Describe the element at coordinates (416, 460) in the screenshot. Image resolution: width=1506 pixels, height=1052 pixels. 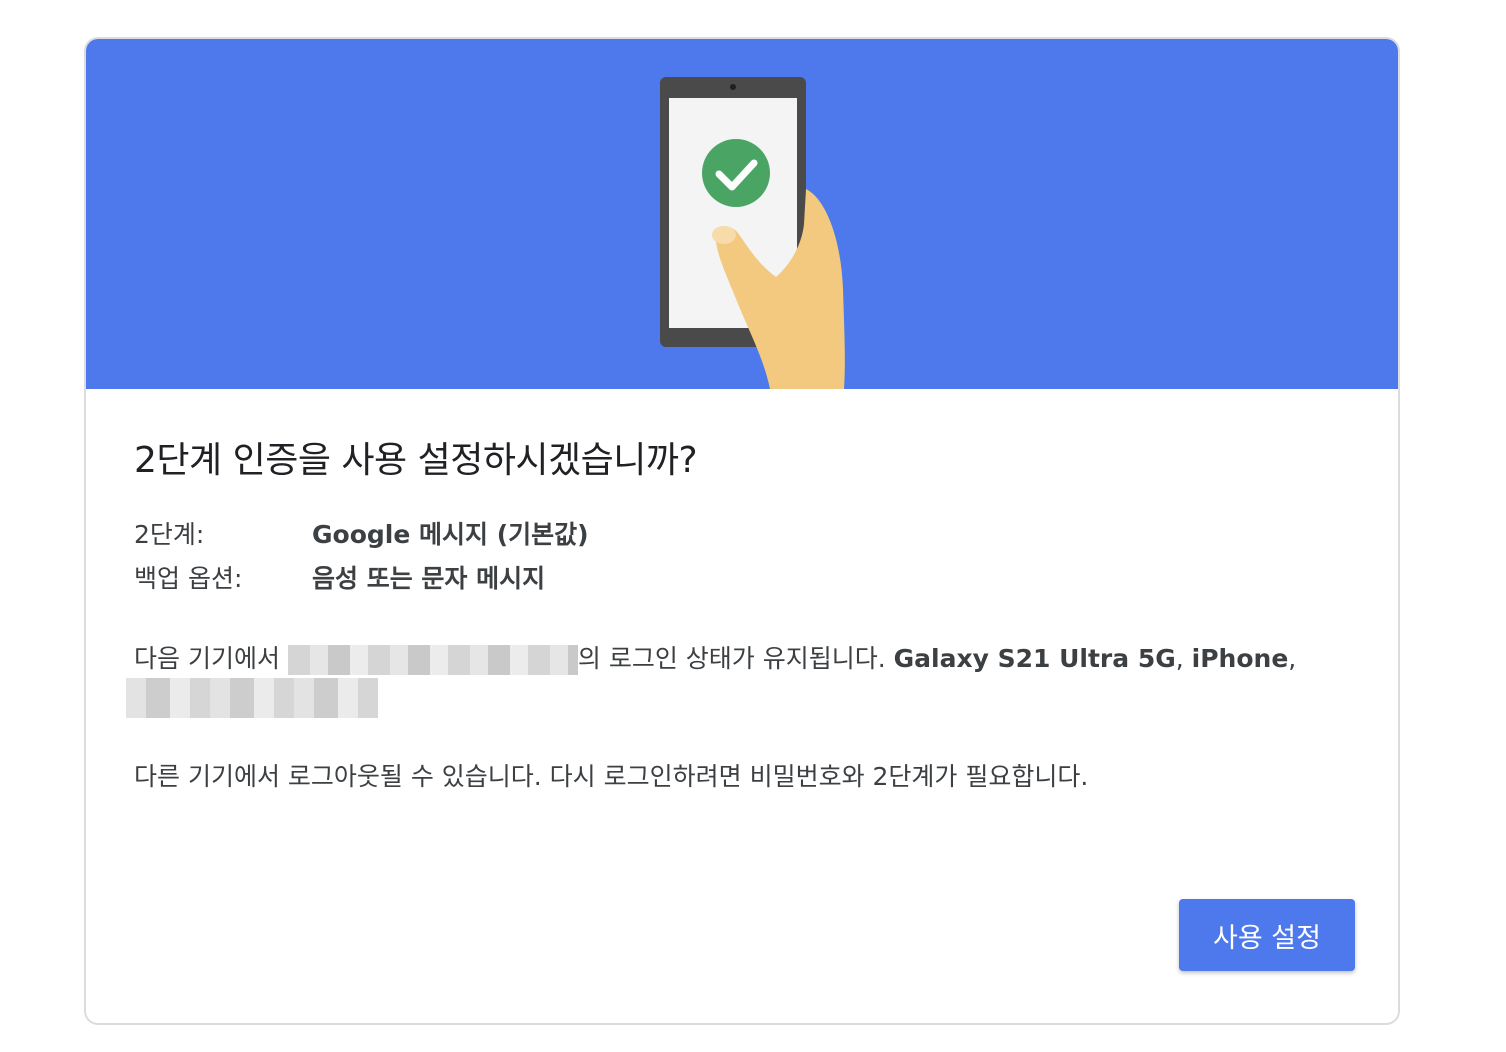
I see `dialog-title: 2단계 인증을 사용 설정하시겠습니까?` at that location.